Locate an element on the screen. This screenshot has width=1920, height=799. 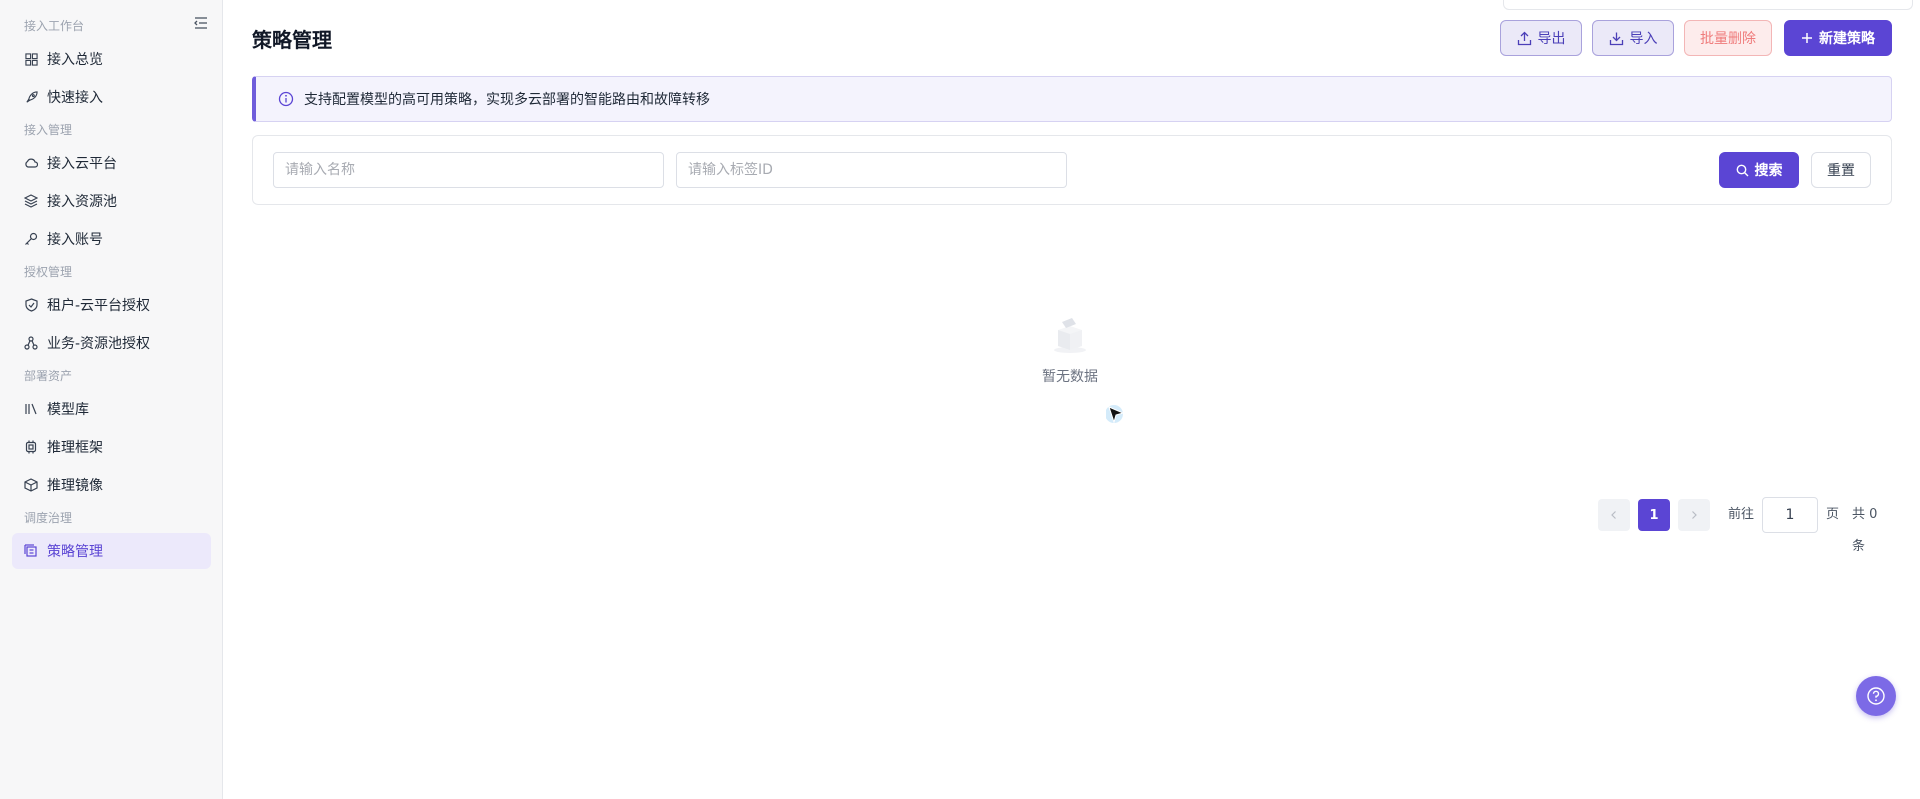
page-title: 策略管理 is located at coordinates (292, 40).